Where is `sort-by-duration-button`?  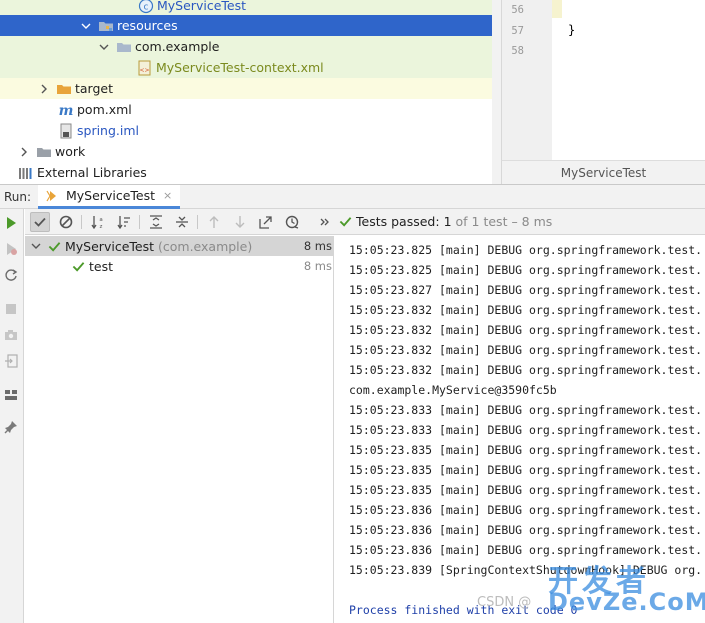 sort-by-duration-button is located at coordinates (124, 222).